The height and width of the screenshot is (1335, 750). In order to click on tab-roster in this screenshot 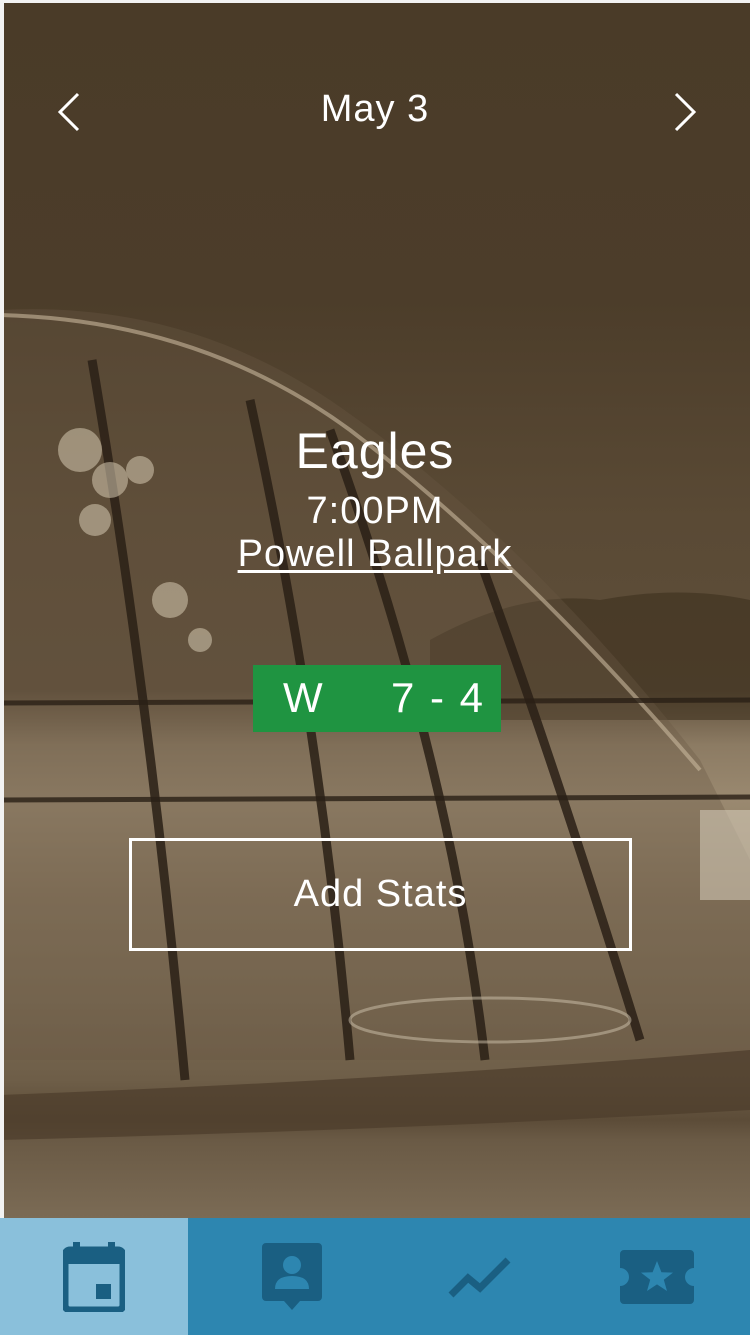, I will do `click(292, 1276)`.